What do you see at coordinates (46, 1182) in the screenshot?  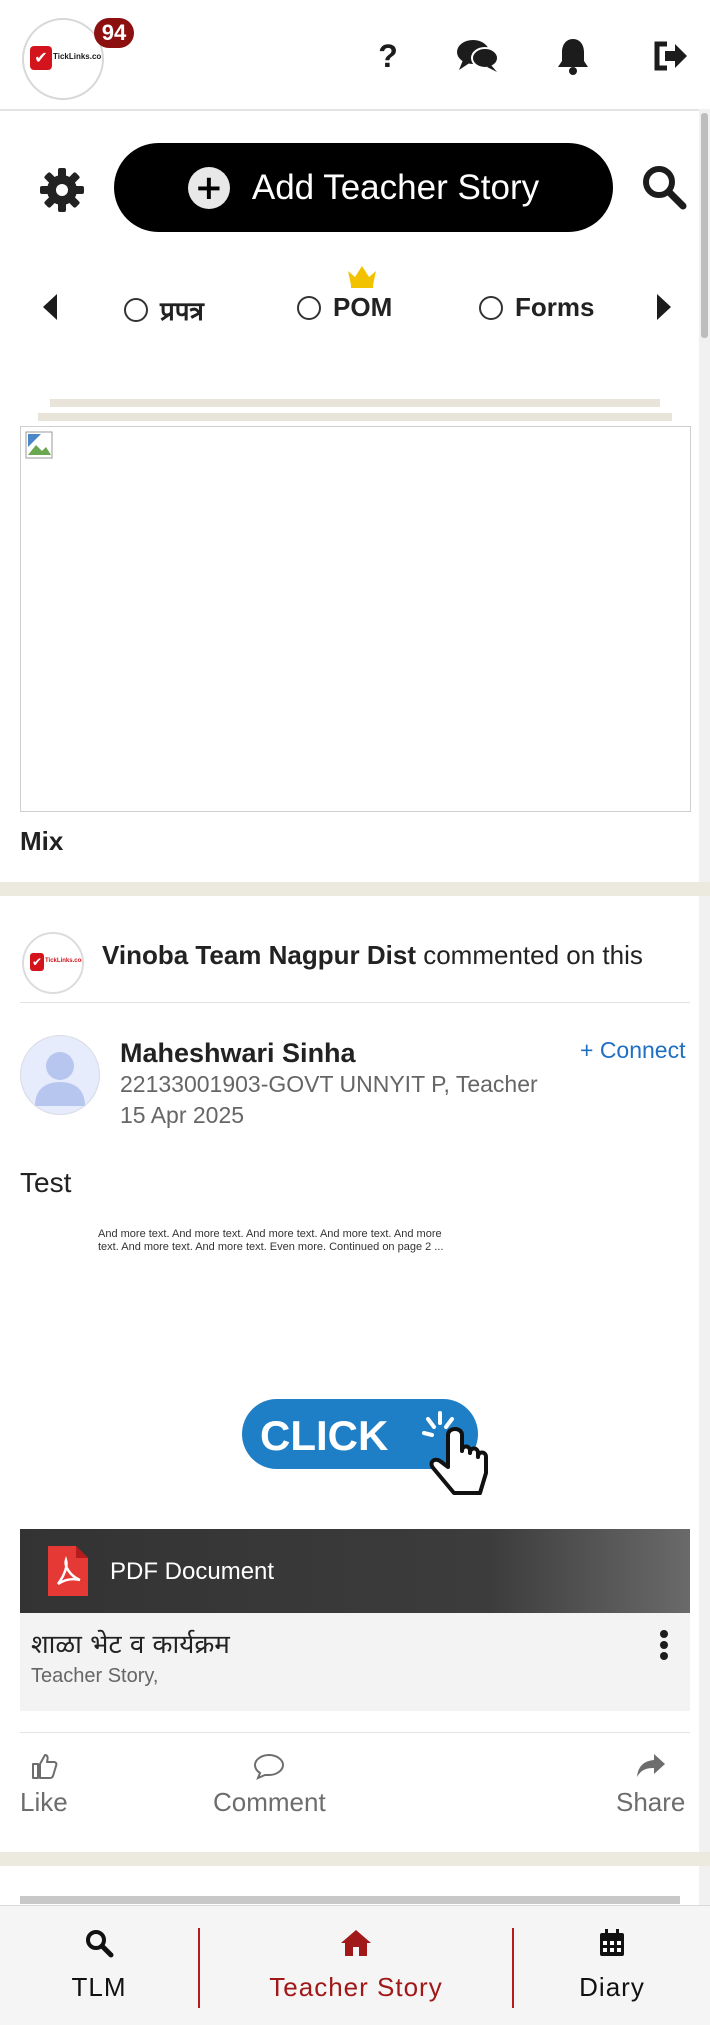 I see `post-text: Test` at bounding box center [46, 1182].